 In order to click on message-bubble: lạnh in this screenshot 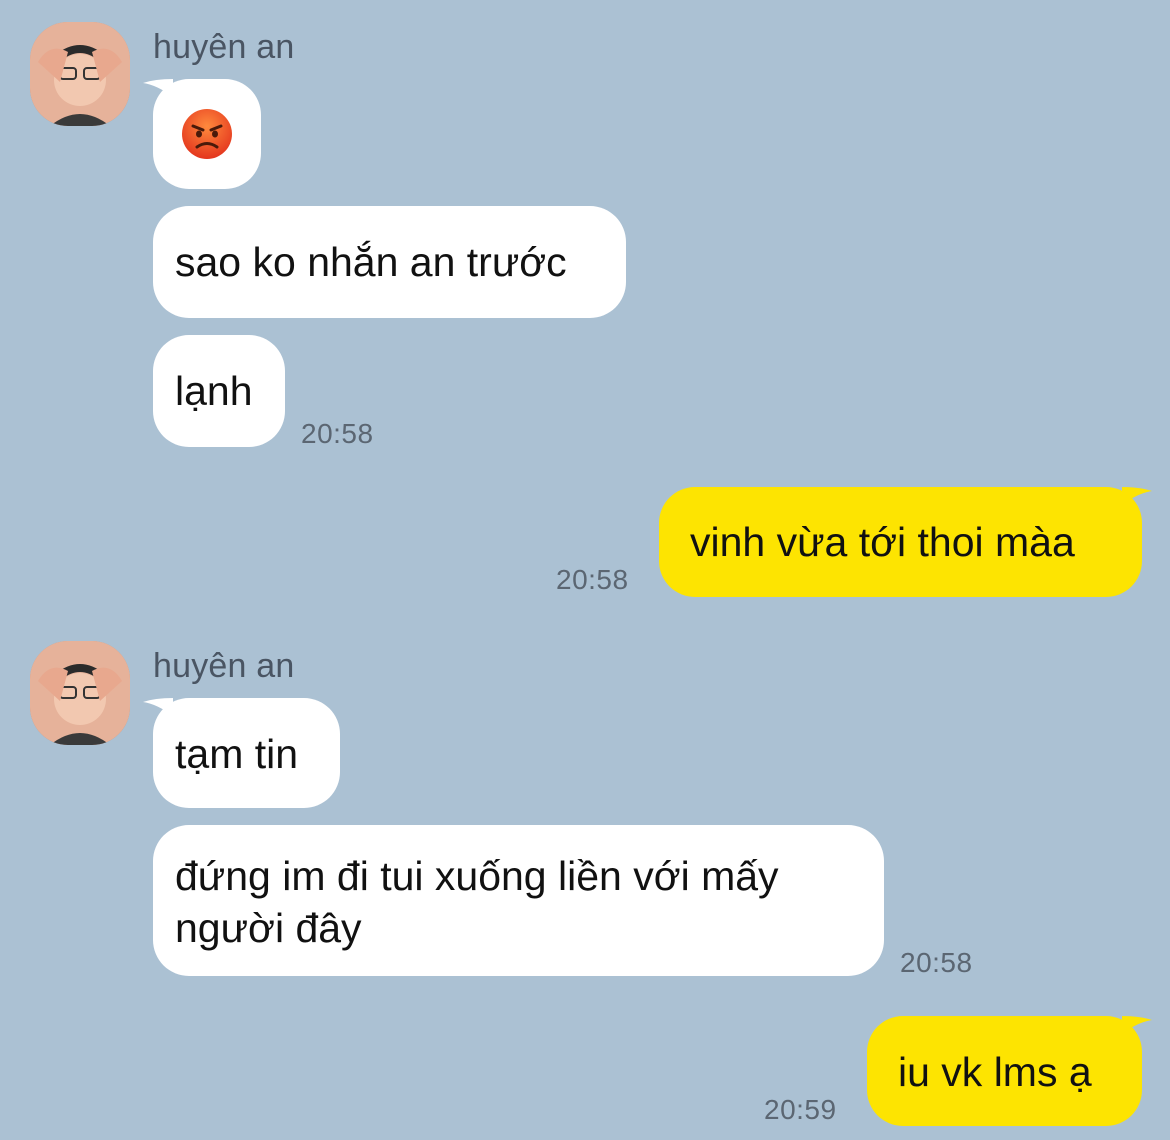, I will do `click(219, 391)`.